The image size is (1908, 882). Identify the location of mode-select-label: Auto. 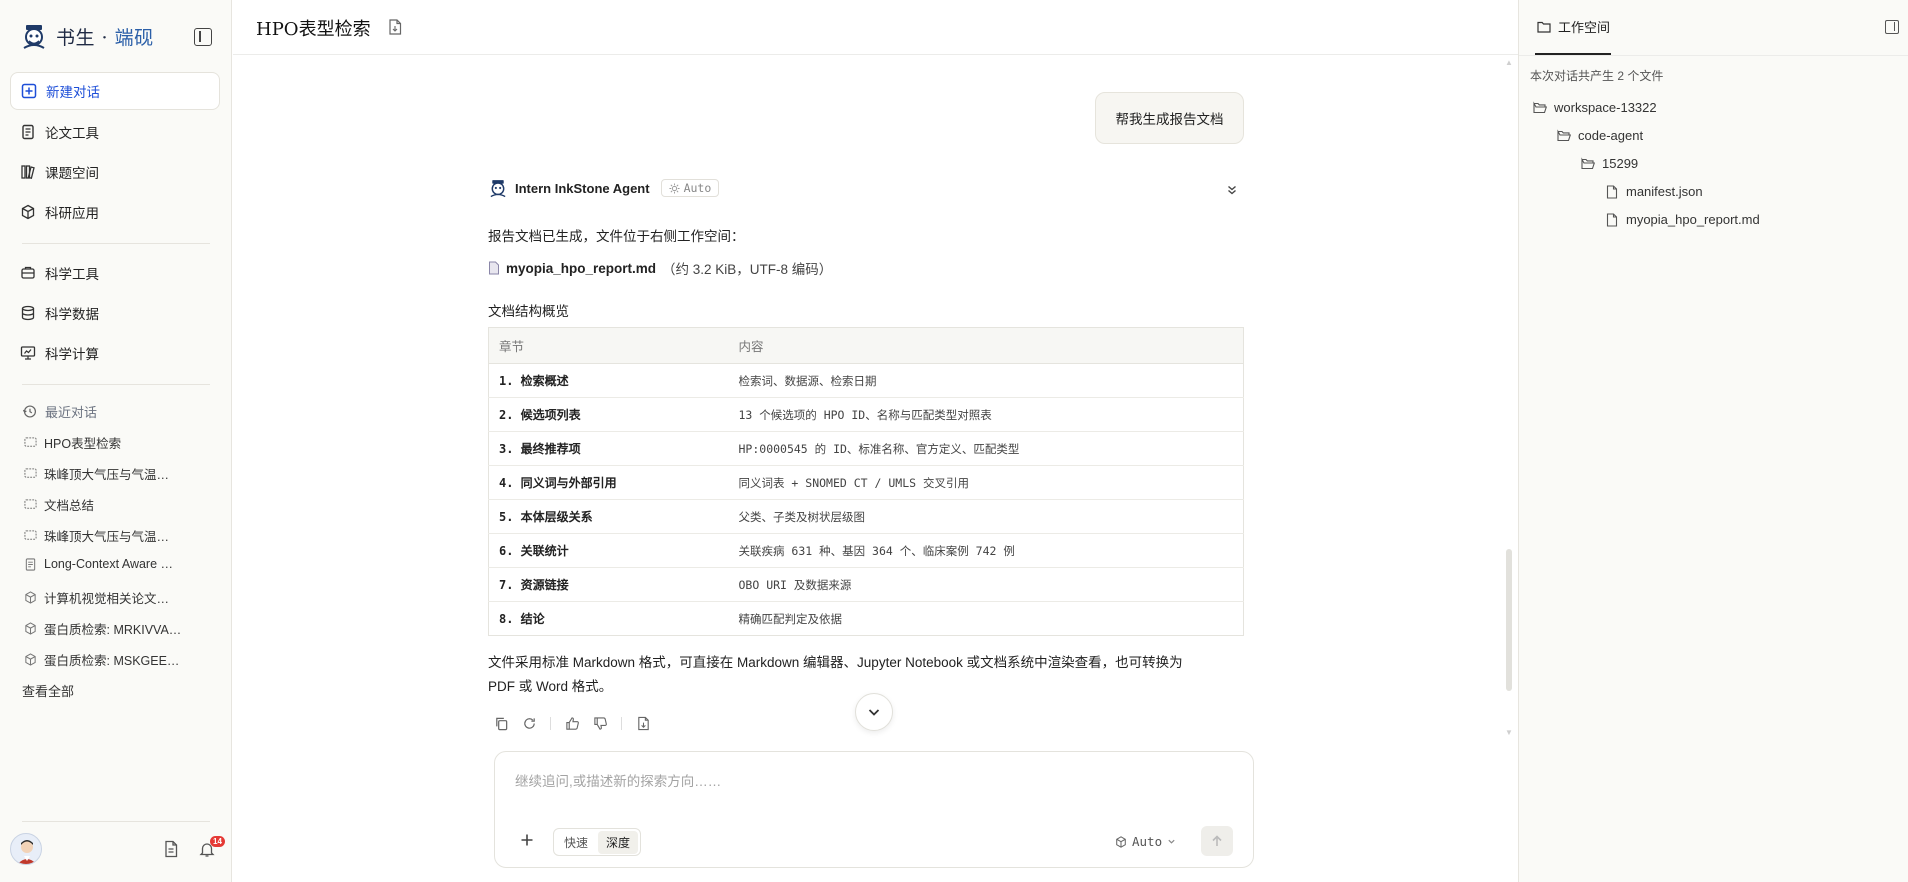
(1147, 841).